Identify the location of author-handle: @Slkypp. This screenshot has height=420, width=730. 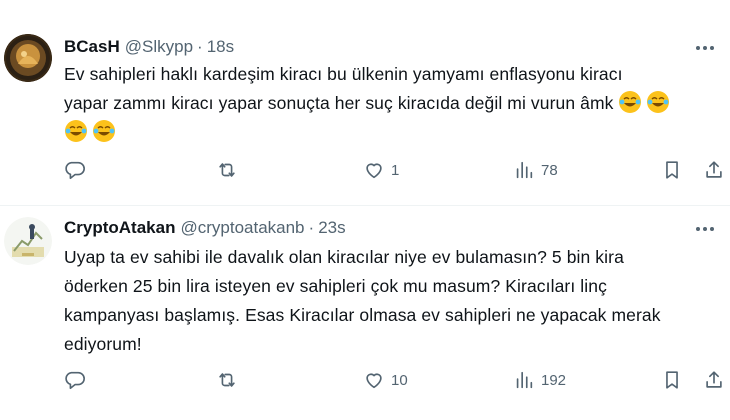
(159, 47).